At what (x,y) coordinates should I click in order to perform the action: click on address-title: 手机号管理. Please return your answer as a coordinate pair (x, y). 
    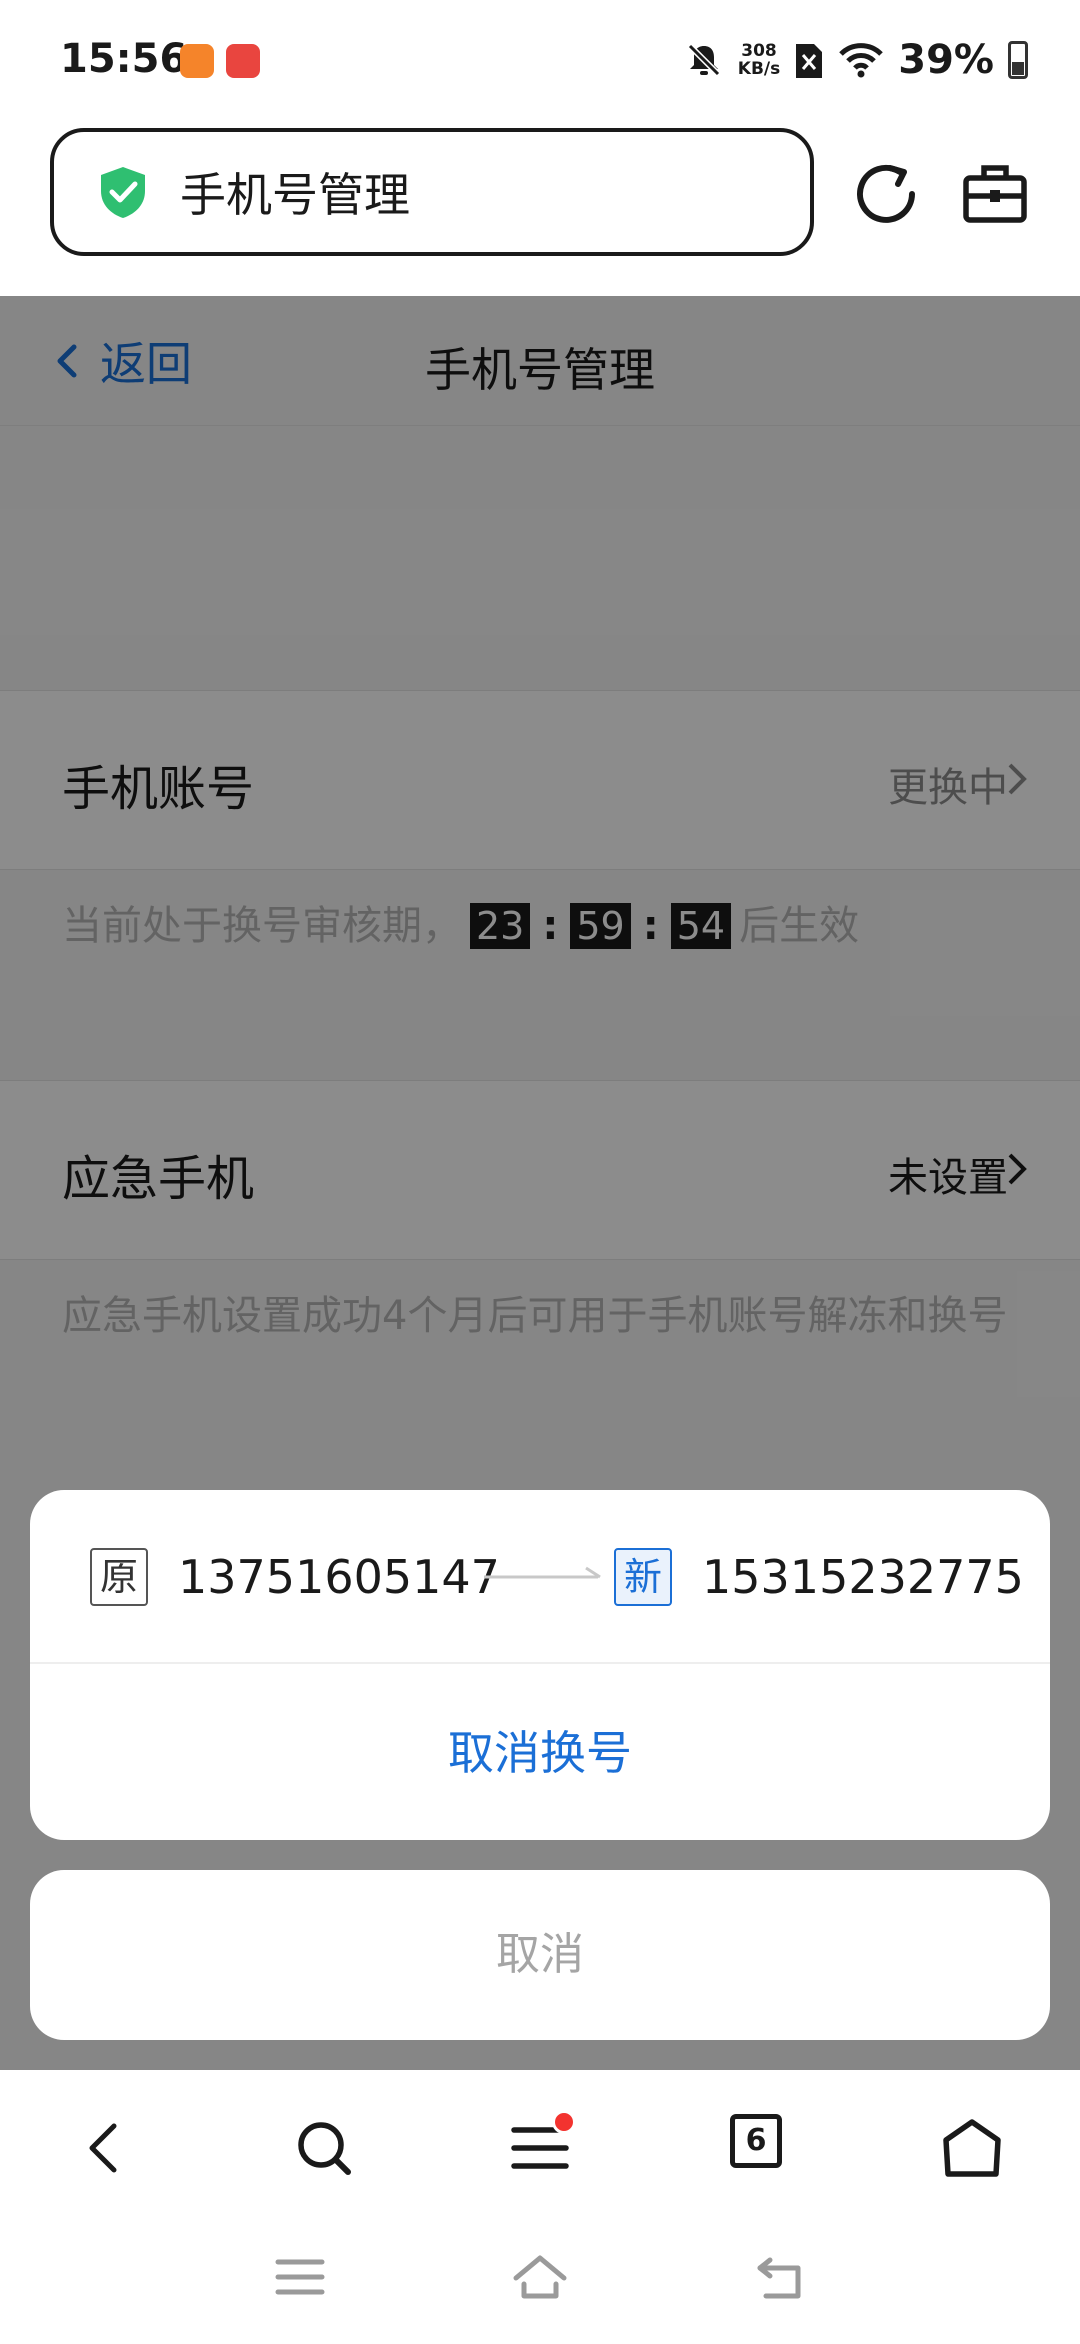
    Looking at the image, I should click on (295, 195).